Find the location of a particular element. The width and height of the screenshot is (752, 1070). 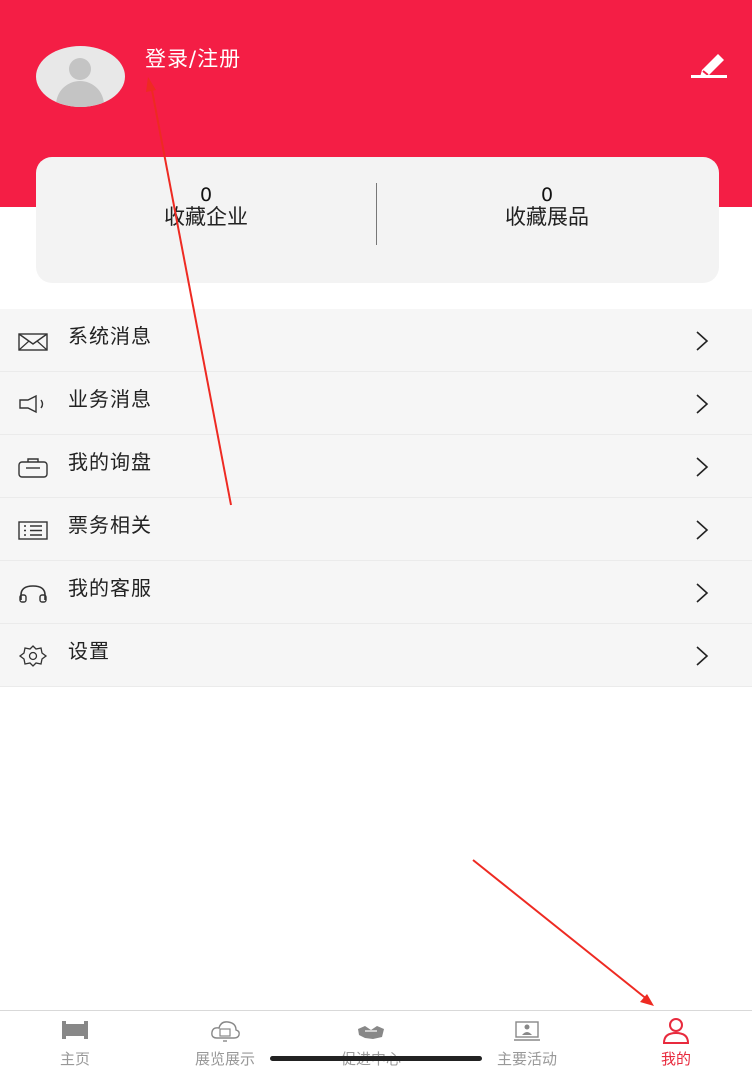

annotation-arrow-mine-tab is located at coordinates (560, 930).